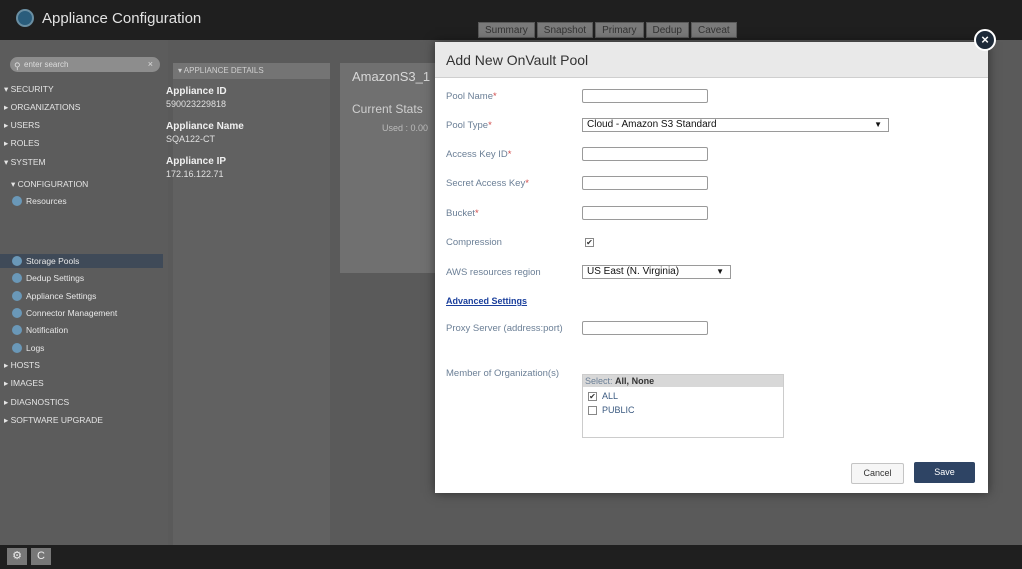 This screenshot has width=1022, height=569. What do you see at coordinates (41, 556) in the screenshot?
I see `refresh-button: C` at bounding box center [41, 556].